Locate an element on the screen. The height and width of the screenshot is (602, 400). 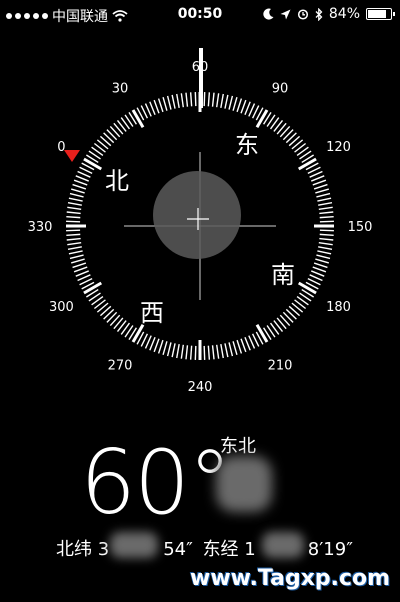
direction-label: 东北 is located at coordinates (238, 446).